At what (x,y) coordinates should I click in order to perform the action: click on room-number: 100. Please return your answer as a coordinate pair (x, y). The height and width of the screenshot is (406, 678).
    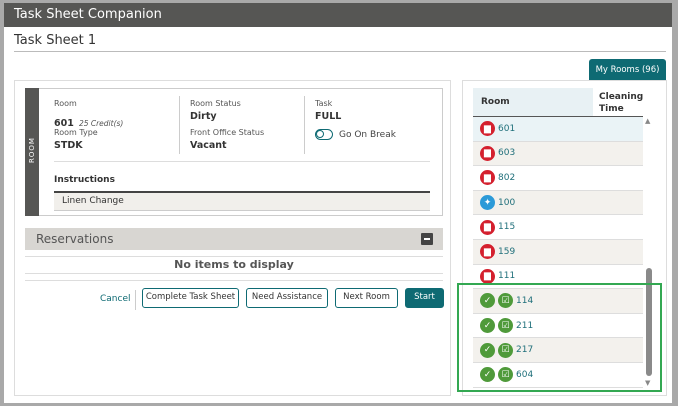
    Looking at the image, I should click on (506, 203).